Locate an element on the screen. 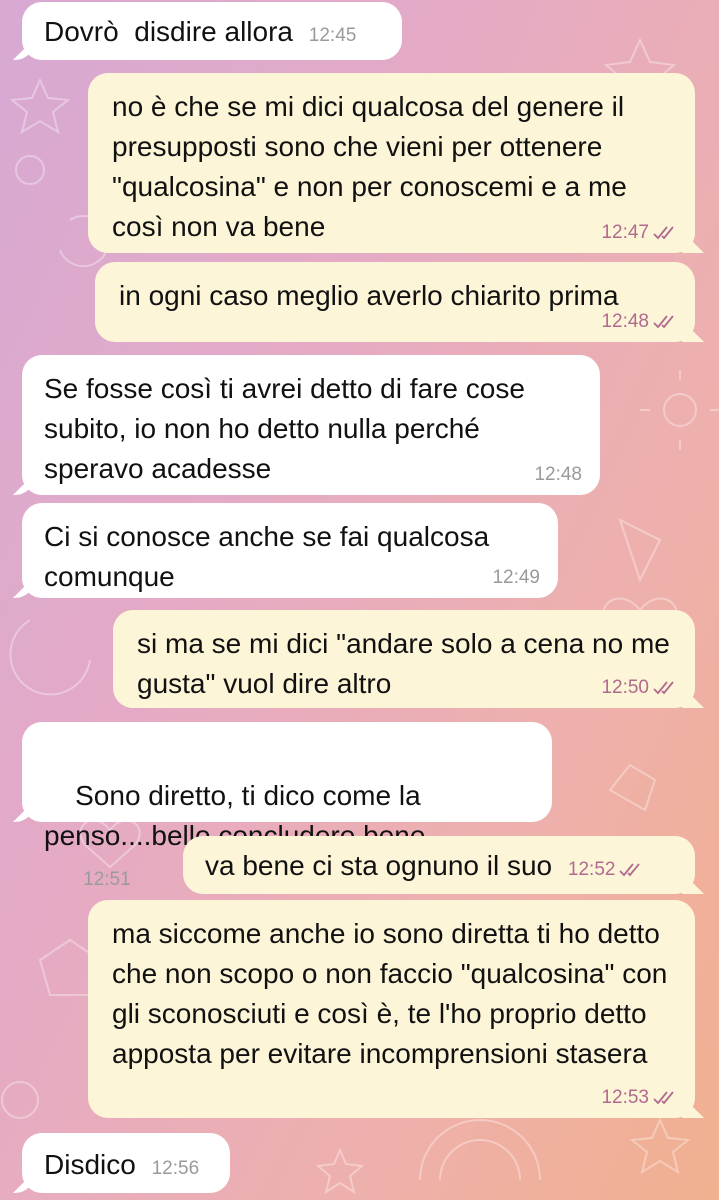 The width and height of the screenshot is (719, 1200). message-meta: 12:47 is located at coordinates (639, 233).